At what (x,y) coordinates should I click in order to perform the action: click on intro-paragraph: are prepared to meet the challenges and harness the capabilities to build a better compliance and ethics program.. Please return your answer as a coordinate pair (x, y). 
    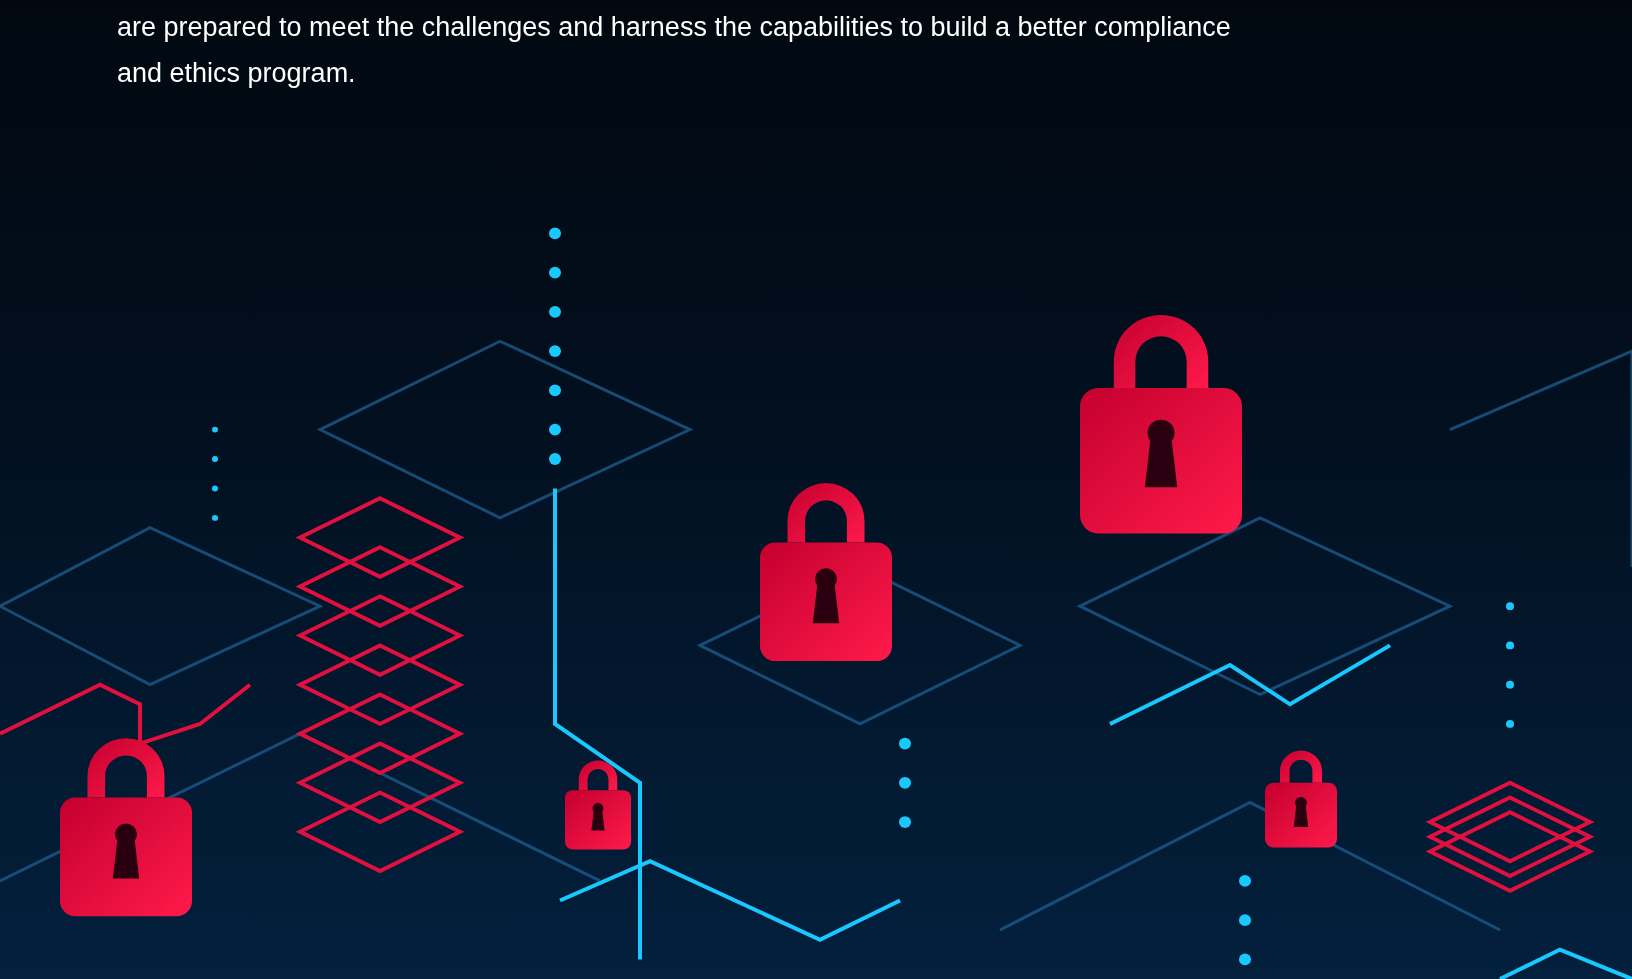
    Looking at the image, I should click on (674, 50).